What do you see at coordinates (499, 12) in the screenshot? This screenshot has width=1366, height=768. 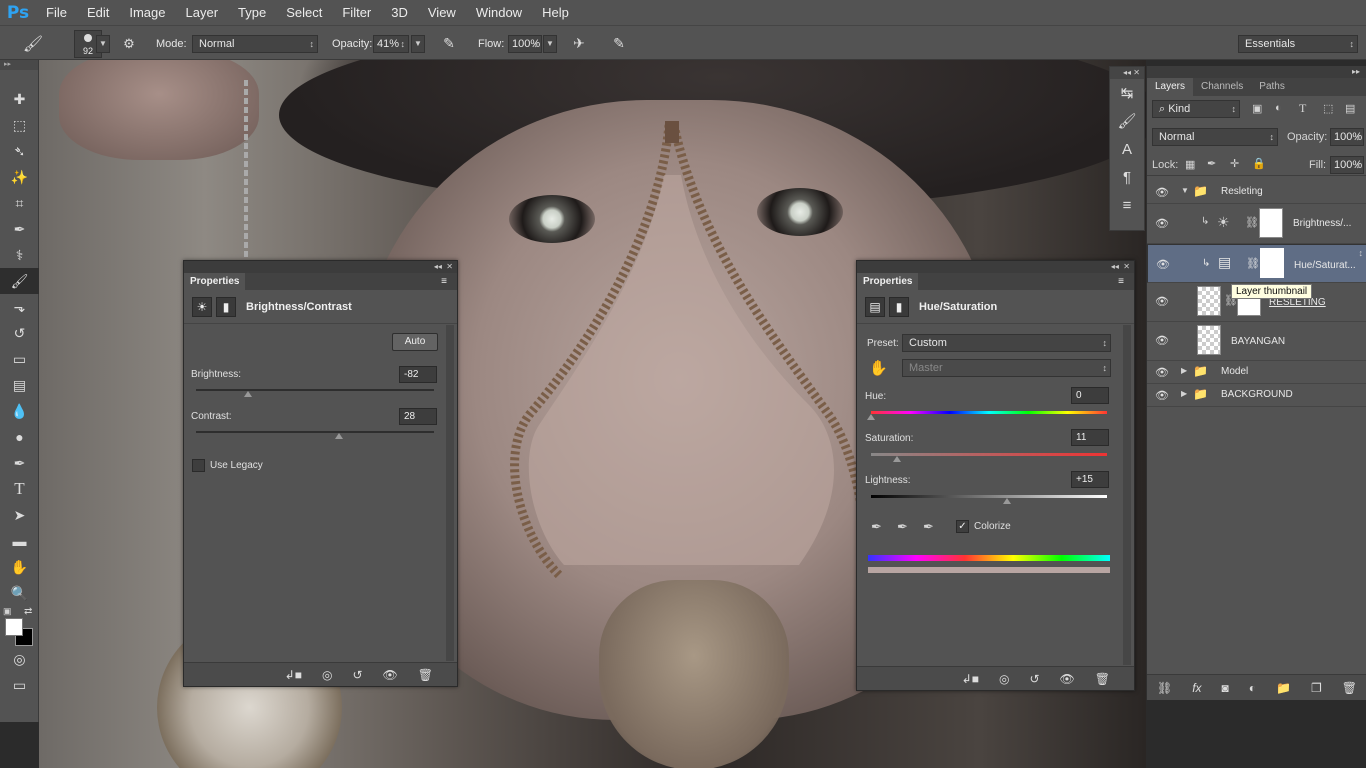 I see `menu-window: Window` at bounding box center [499, 12].